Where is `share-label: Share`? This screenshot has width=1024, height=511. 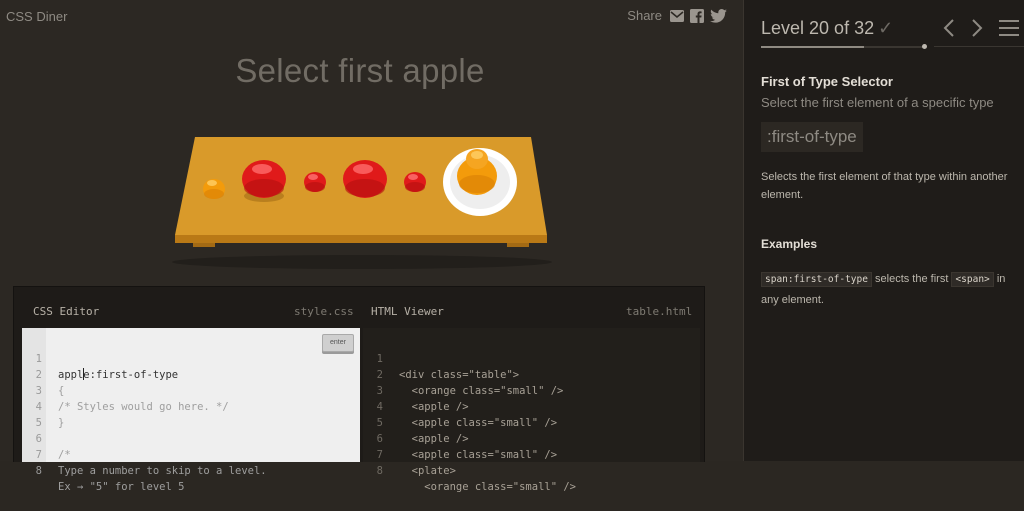
share-label: Share is located at coordinates (644, 15).